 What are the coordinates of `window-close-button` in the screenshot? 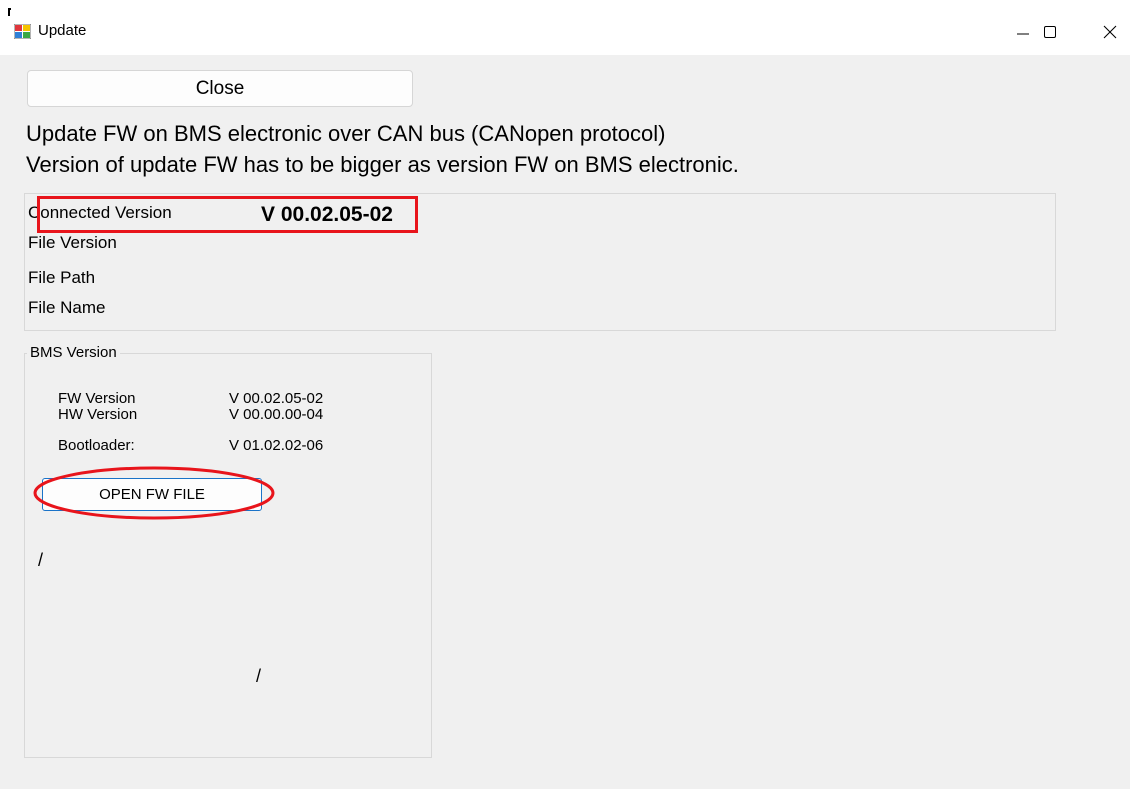 It's located at (1110, 32).